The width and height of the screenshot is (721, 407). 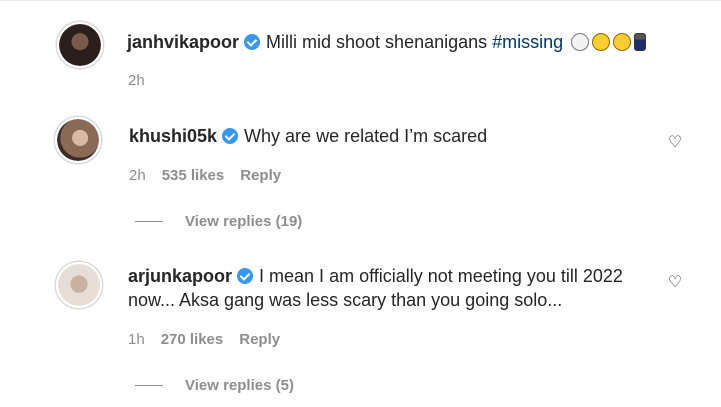 What do you see at coordinates (239, 385) in the screenshot?
I see `view-replies-label: View replies (5)` at bounding box center [239, 385].